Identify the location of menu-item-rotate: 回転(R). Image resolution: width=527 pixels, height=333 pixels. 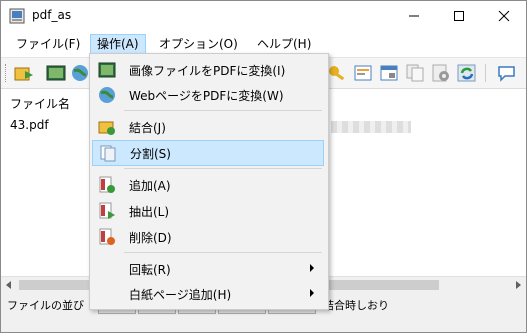
(208, 269).